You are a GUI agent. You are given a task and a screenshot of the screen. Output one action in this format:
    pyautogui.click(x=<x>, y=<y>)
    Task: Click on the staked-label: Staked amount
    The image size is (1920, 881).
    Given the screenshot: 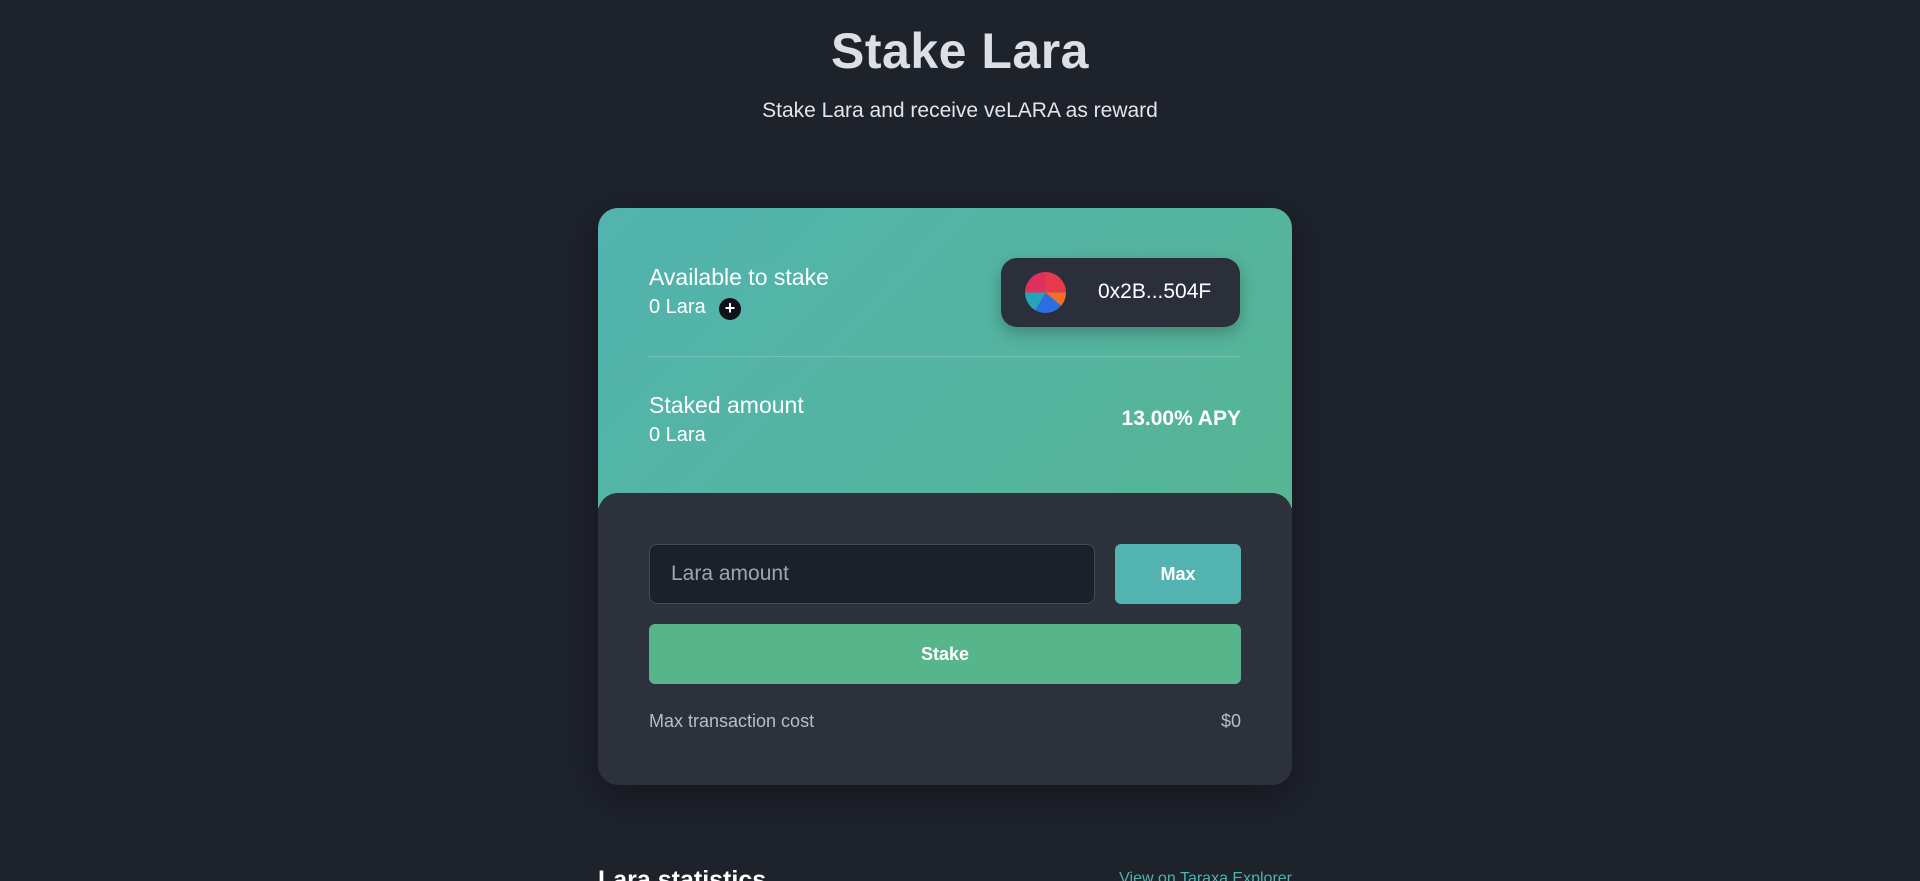 What is the action you would take?
    pyautogui.click(x=726, y=405)
    